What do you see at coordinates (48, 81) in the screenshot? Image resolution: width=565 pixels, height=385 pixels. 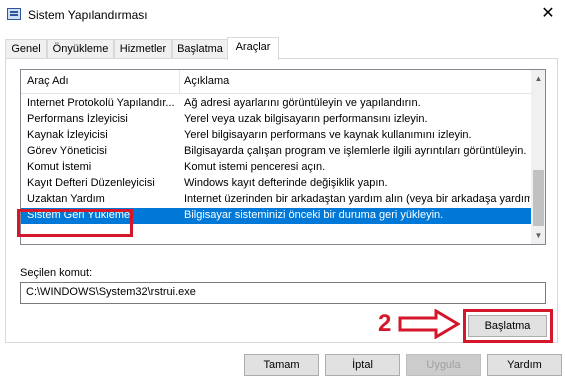 I see `column-header-tool-name: Araç Adı` at bounding box center [48, 81].